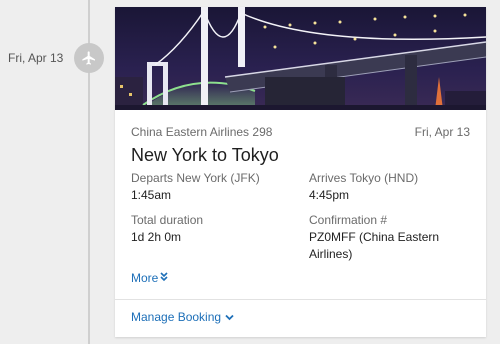 The width and height of the screenshot is (500, 344). I want to click on more-label: More, so click(145, 278).